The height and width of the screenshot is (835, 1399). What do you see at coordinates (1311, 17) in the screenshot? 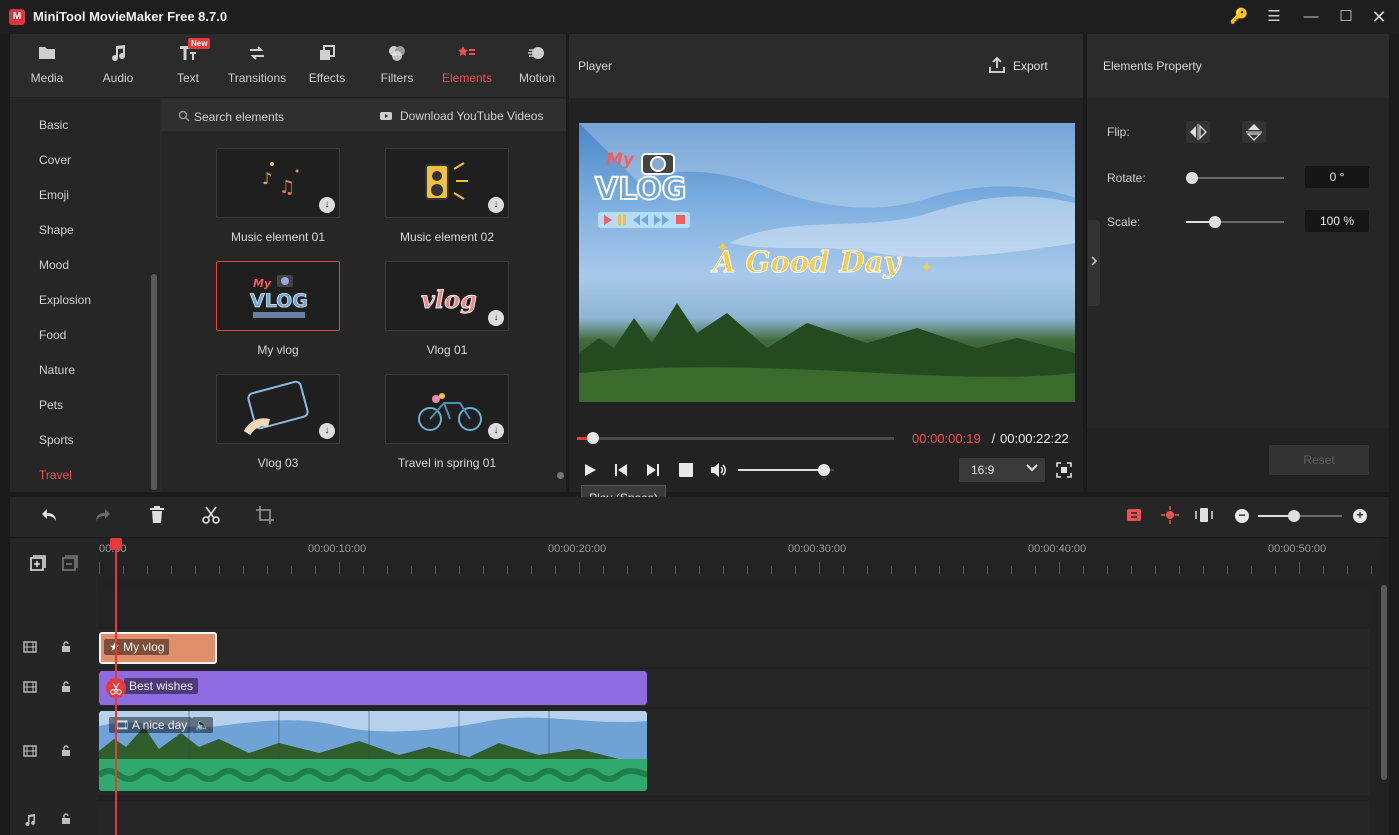
I see `minimize-button: —` at bounding box center [1311, 17].